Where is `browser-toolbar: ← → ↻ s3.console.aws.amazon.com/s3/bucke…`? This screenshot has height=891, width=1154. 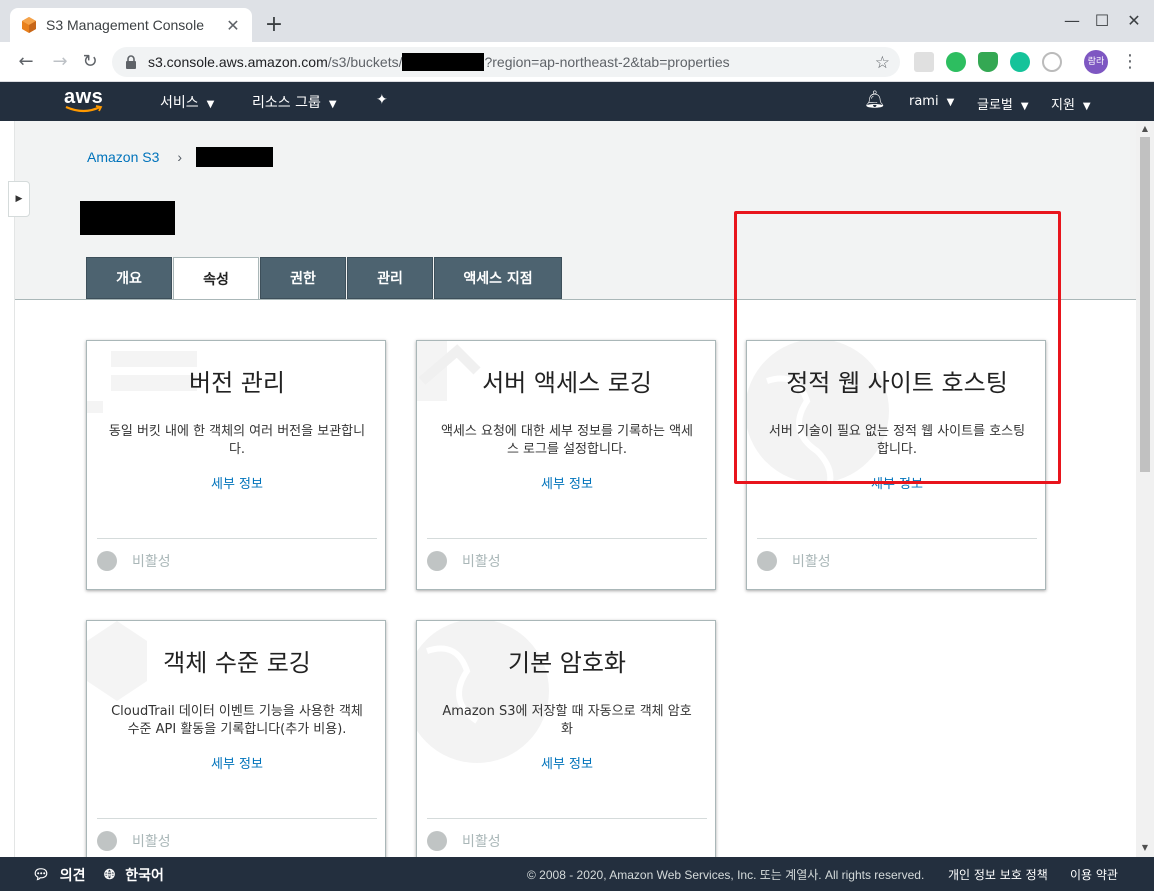
browser-toolbar: ← → ↻ s3.console.aws.amazon.com/s3/bucke… is located at coordinates (577, 62).